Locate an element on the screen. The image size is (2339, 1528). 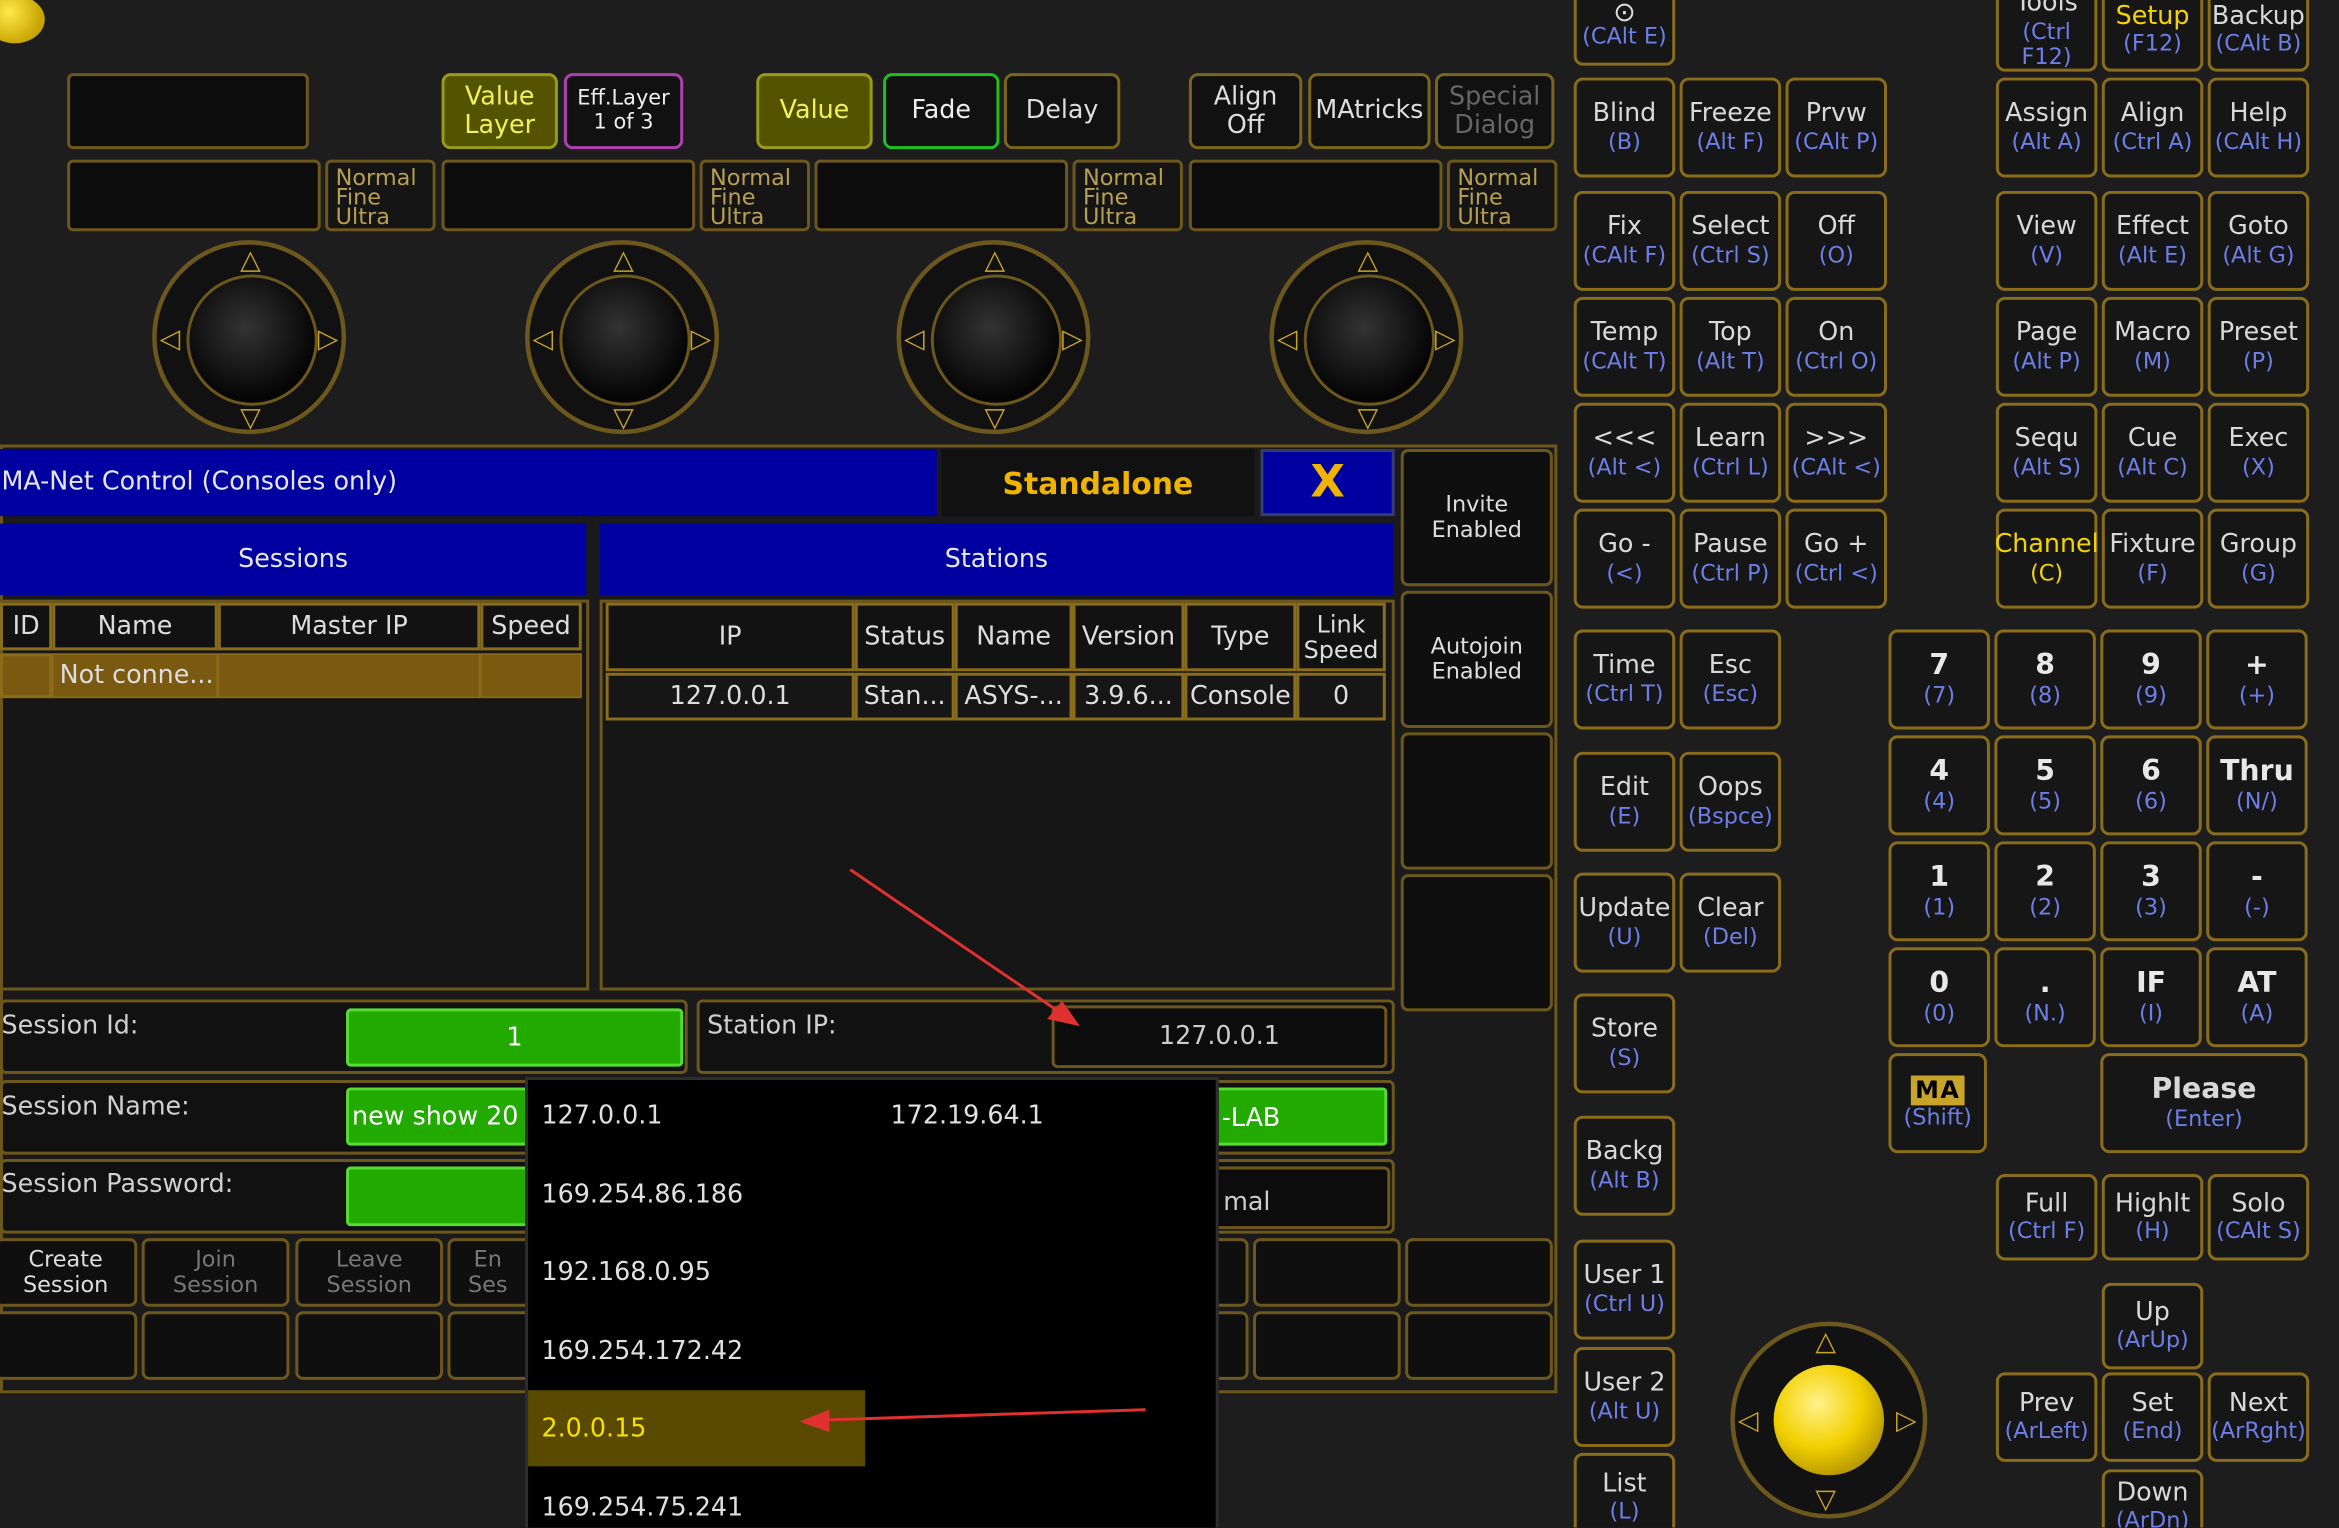
session-row-master-ip is located at coordinates (349, 676).